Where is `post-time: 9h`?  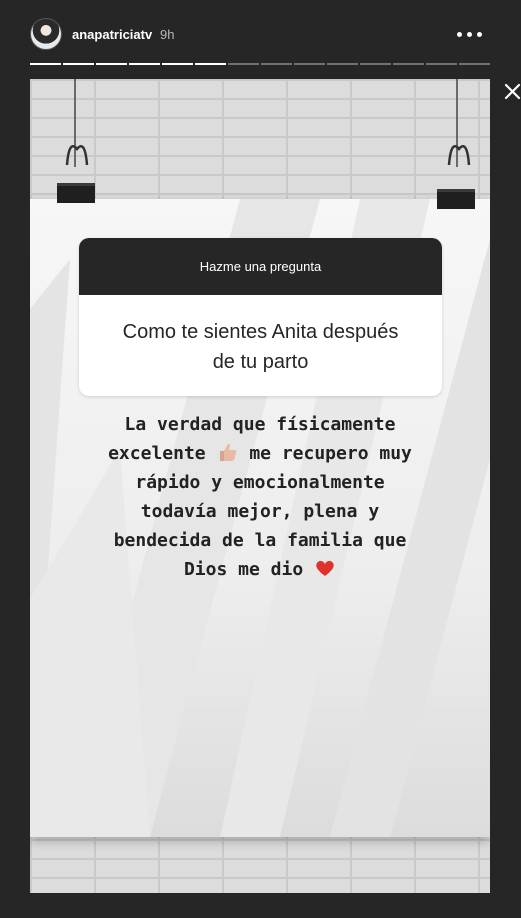 post-time: 9h is located at coordinates (167, 34).